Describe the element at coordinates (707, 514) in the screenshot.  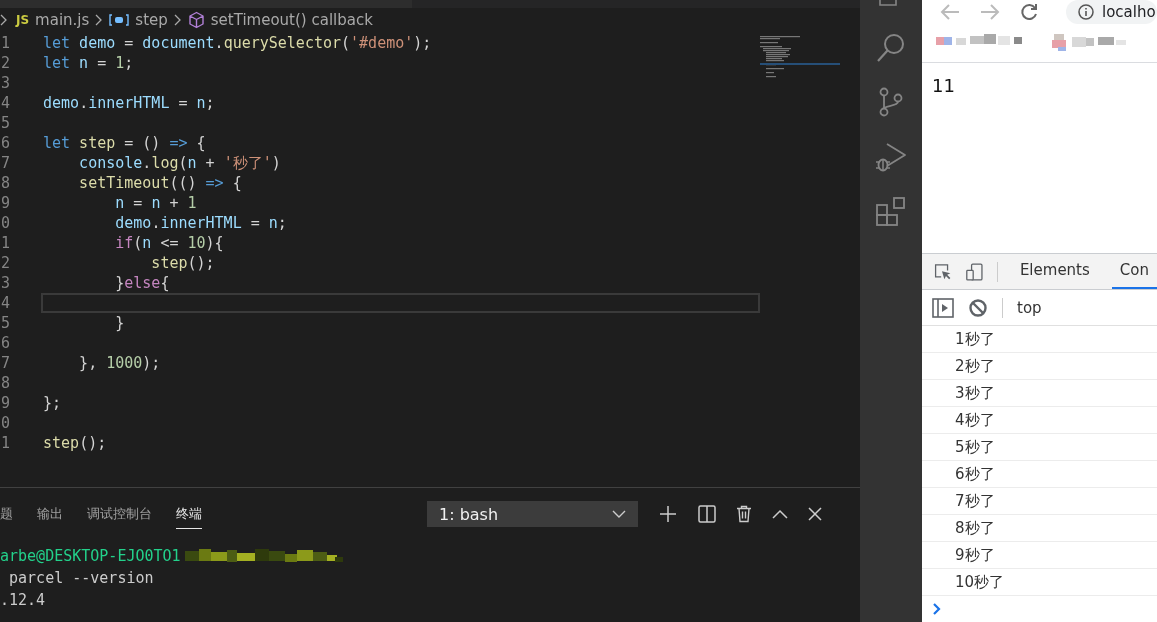
I see `split-icon` at that location.